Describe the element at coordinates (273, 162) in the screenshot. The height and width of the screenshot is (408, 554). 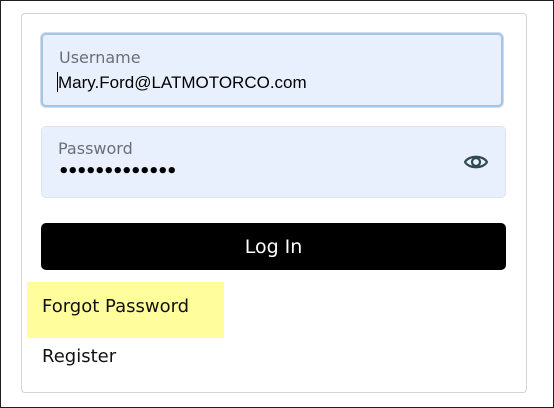
I see `password-field: Password •••••••••••••` at that location.